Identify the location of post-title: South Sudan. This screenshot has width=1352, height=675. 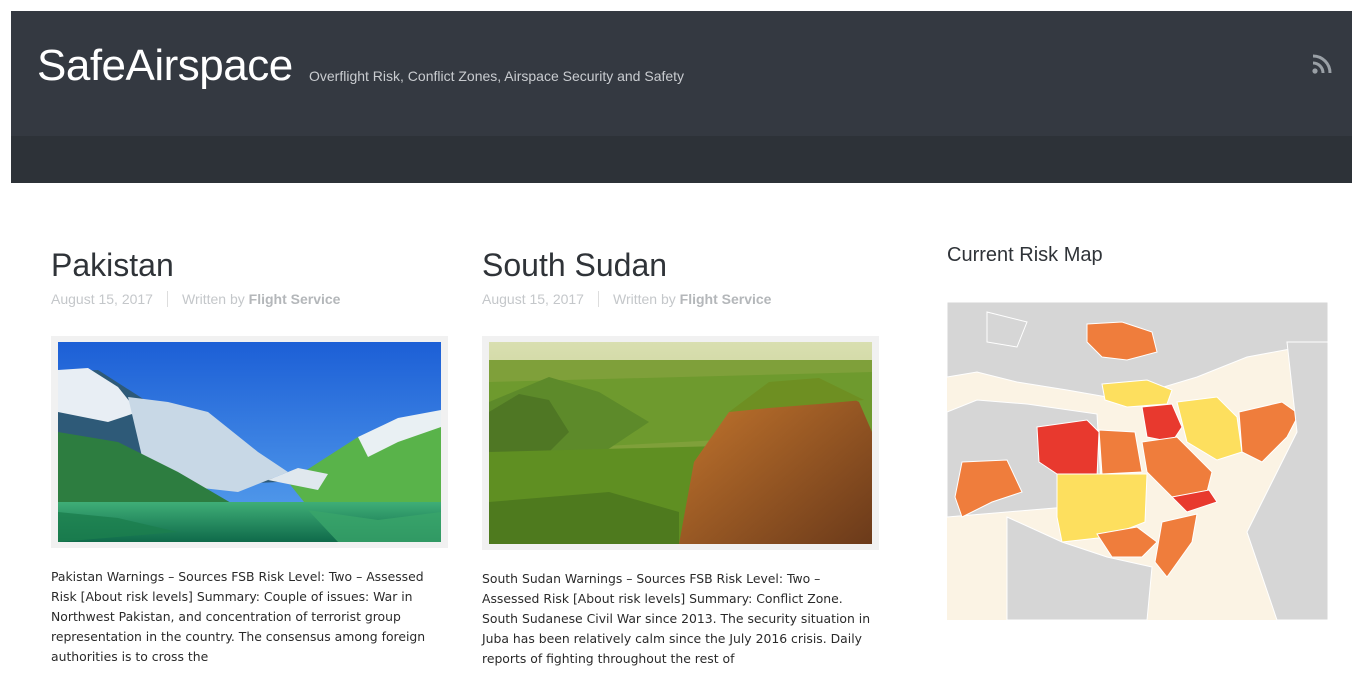
(682, 265).